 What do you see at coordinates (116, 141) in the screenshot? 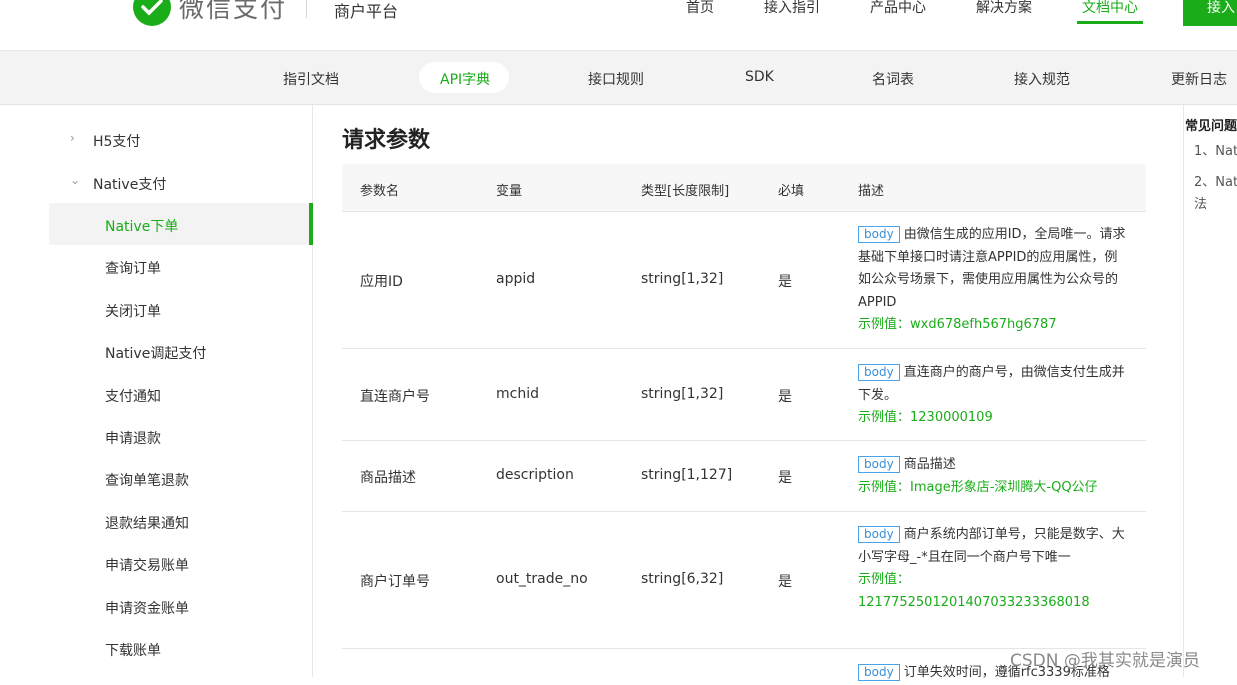
I see `sidebar-group-h5: H5支付` at bounding box center [116, 141].